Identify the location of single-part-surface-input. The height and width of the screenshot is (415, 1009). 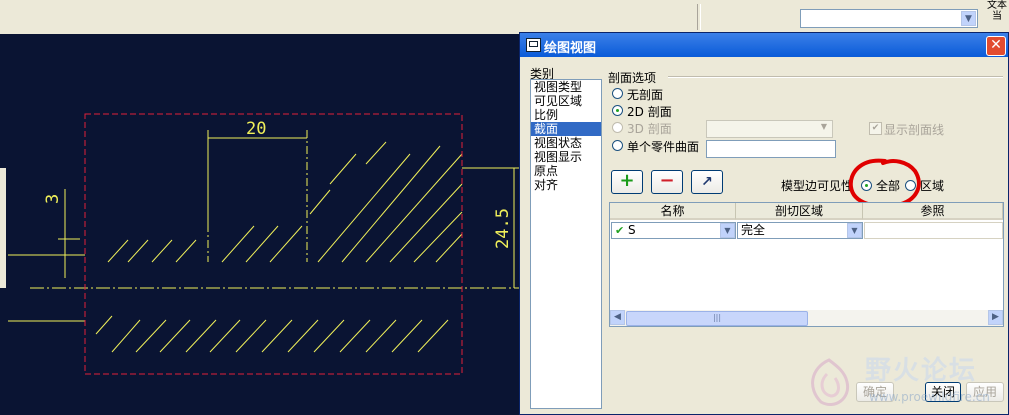
(771, 149).